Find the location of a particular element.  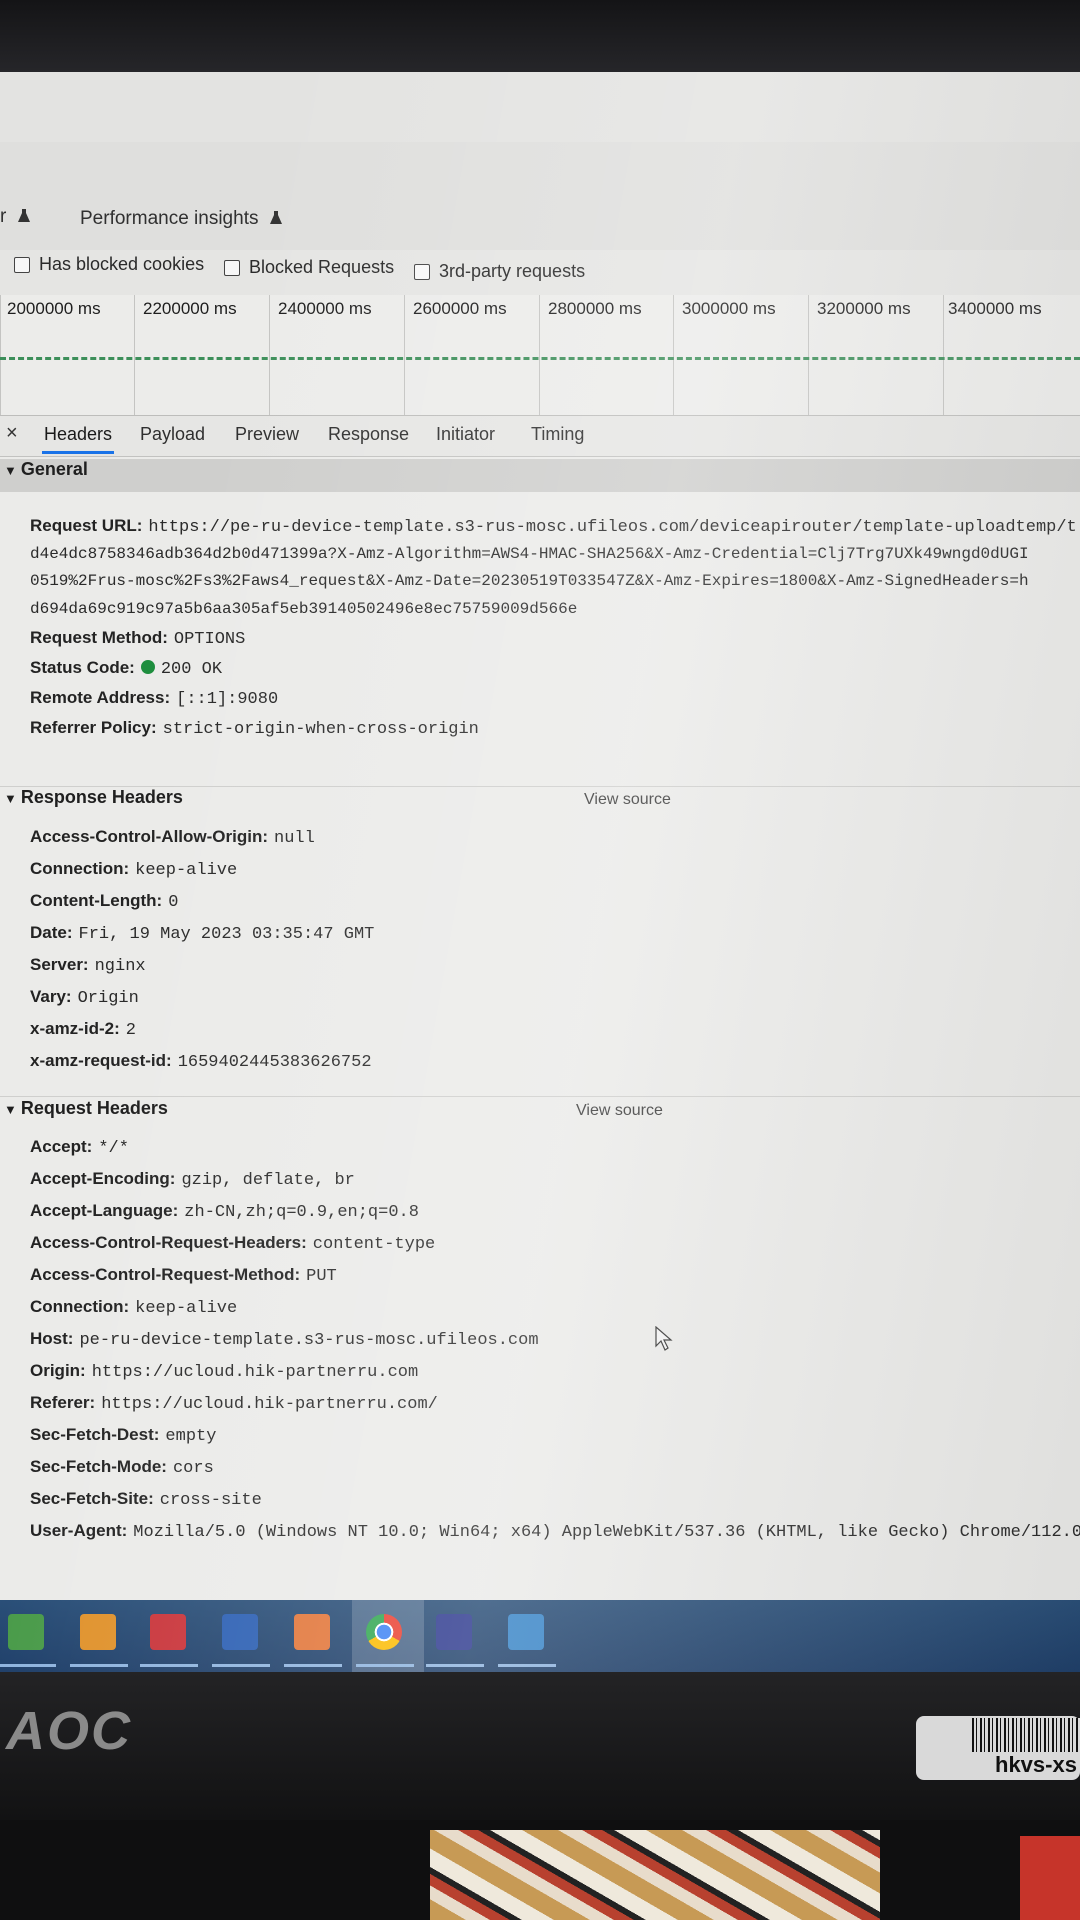

request-method-value: OPTIONS is located at coordinates (209, 639).